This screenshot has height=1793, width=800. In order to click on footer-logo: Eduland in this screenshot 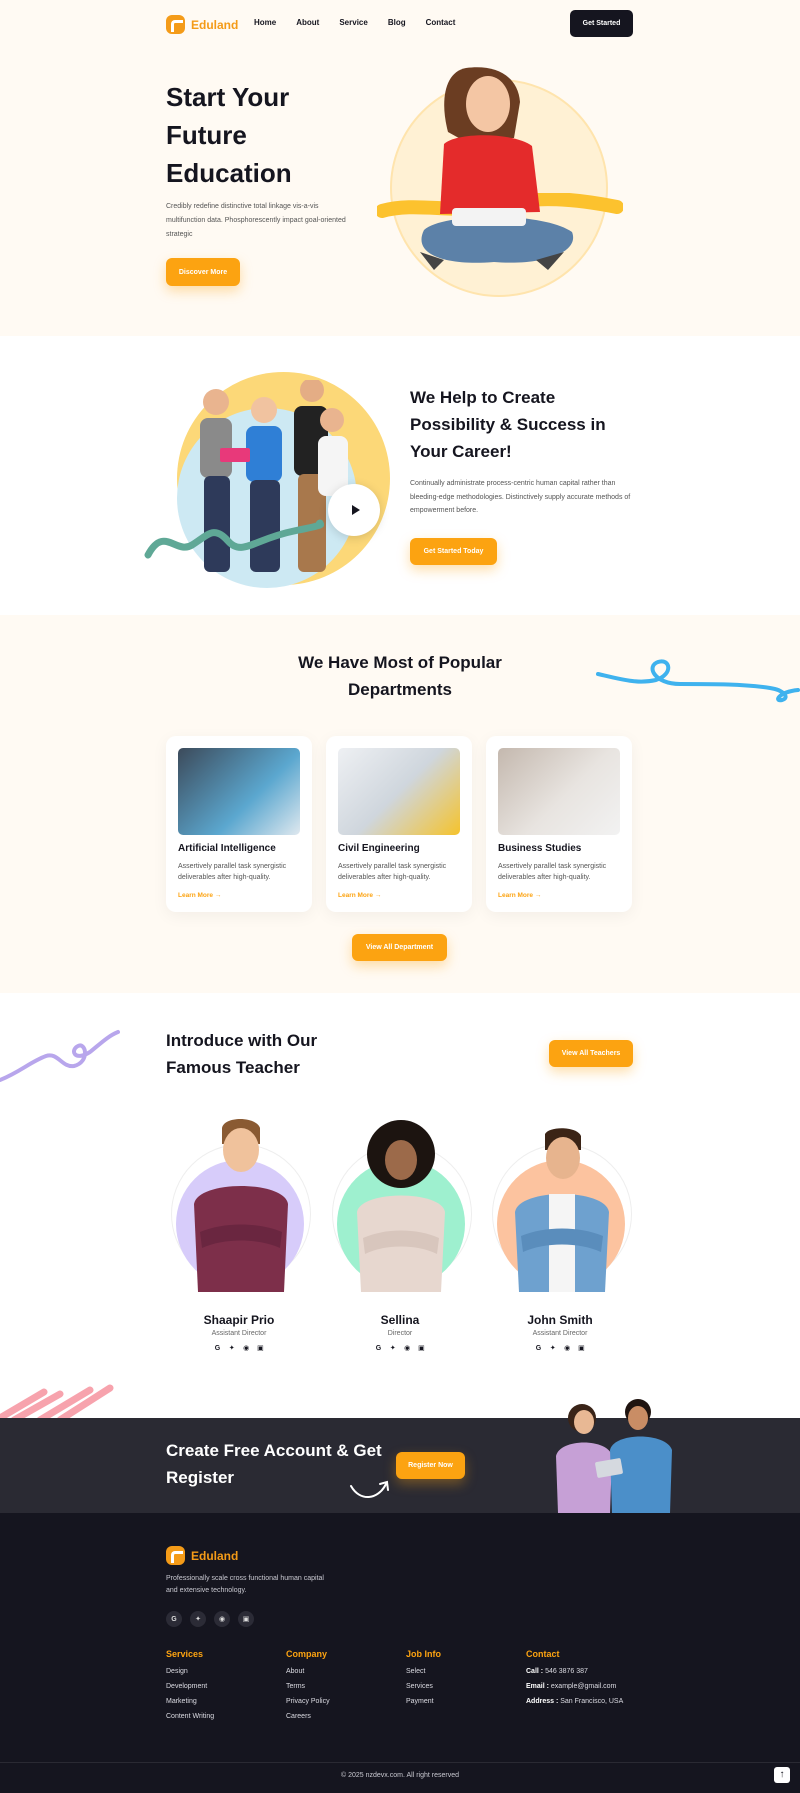, I will do `click(202, 1555)`.